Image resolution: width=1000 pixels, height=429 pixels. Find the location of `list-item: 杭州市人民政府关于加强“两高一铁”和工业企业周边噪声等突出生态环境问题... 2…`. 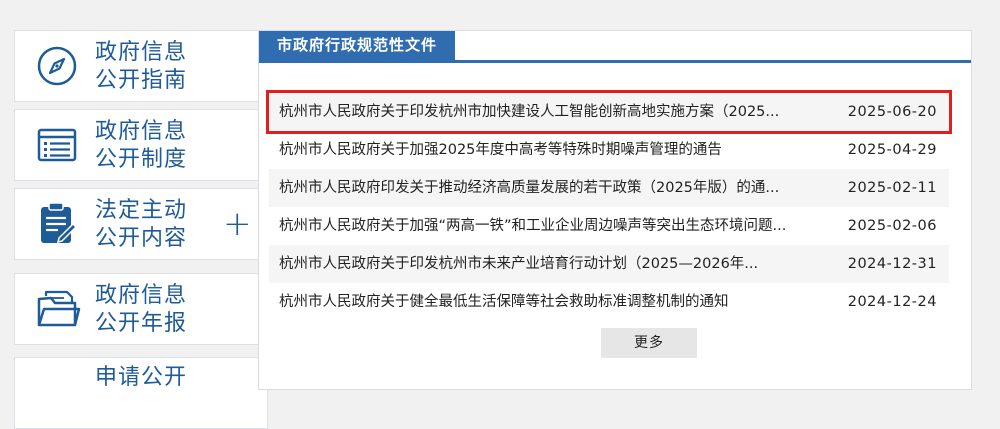

list-item: 杭州市人民政府关于加强“两高一铁”和工业企业周边噪声等突出生态环境问题... 2… is located at coordinates (609, 226).